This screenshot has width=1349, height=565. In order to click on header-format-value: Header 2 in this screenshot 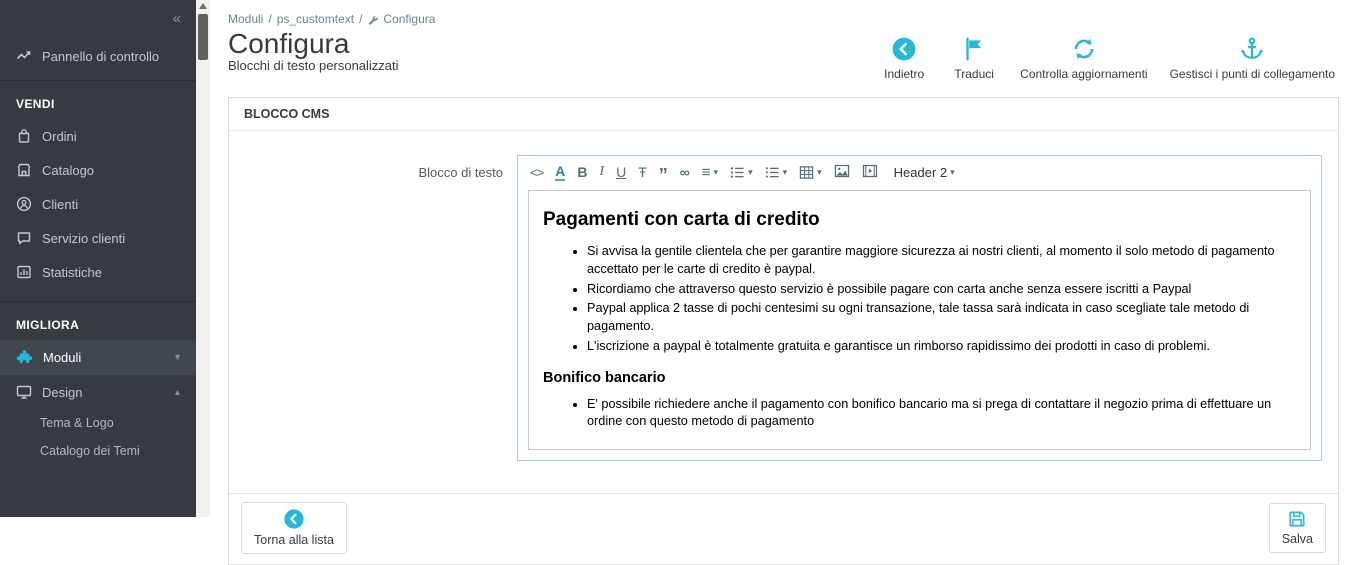, I will do `click(920, 172)`.